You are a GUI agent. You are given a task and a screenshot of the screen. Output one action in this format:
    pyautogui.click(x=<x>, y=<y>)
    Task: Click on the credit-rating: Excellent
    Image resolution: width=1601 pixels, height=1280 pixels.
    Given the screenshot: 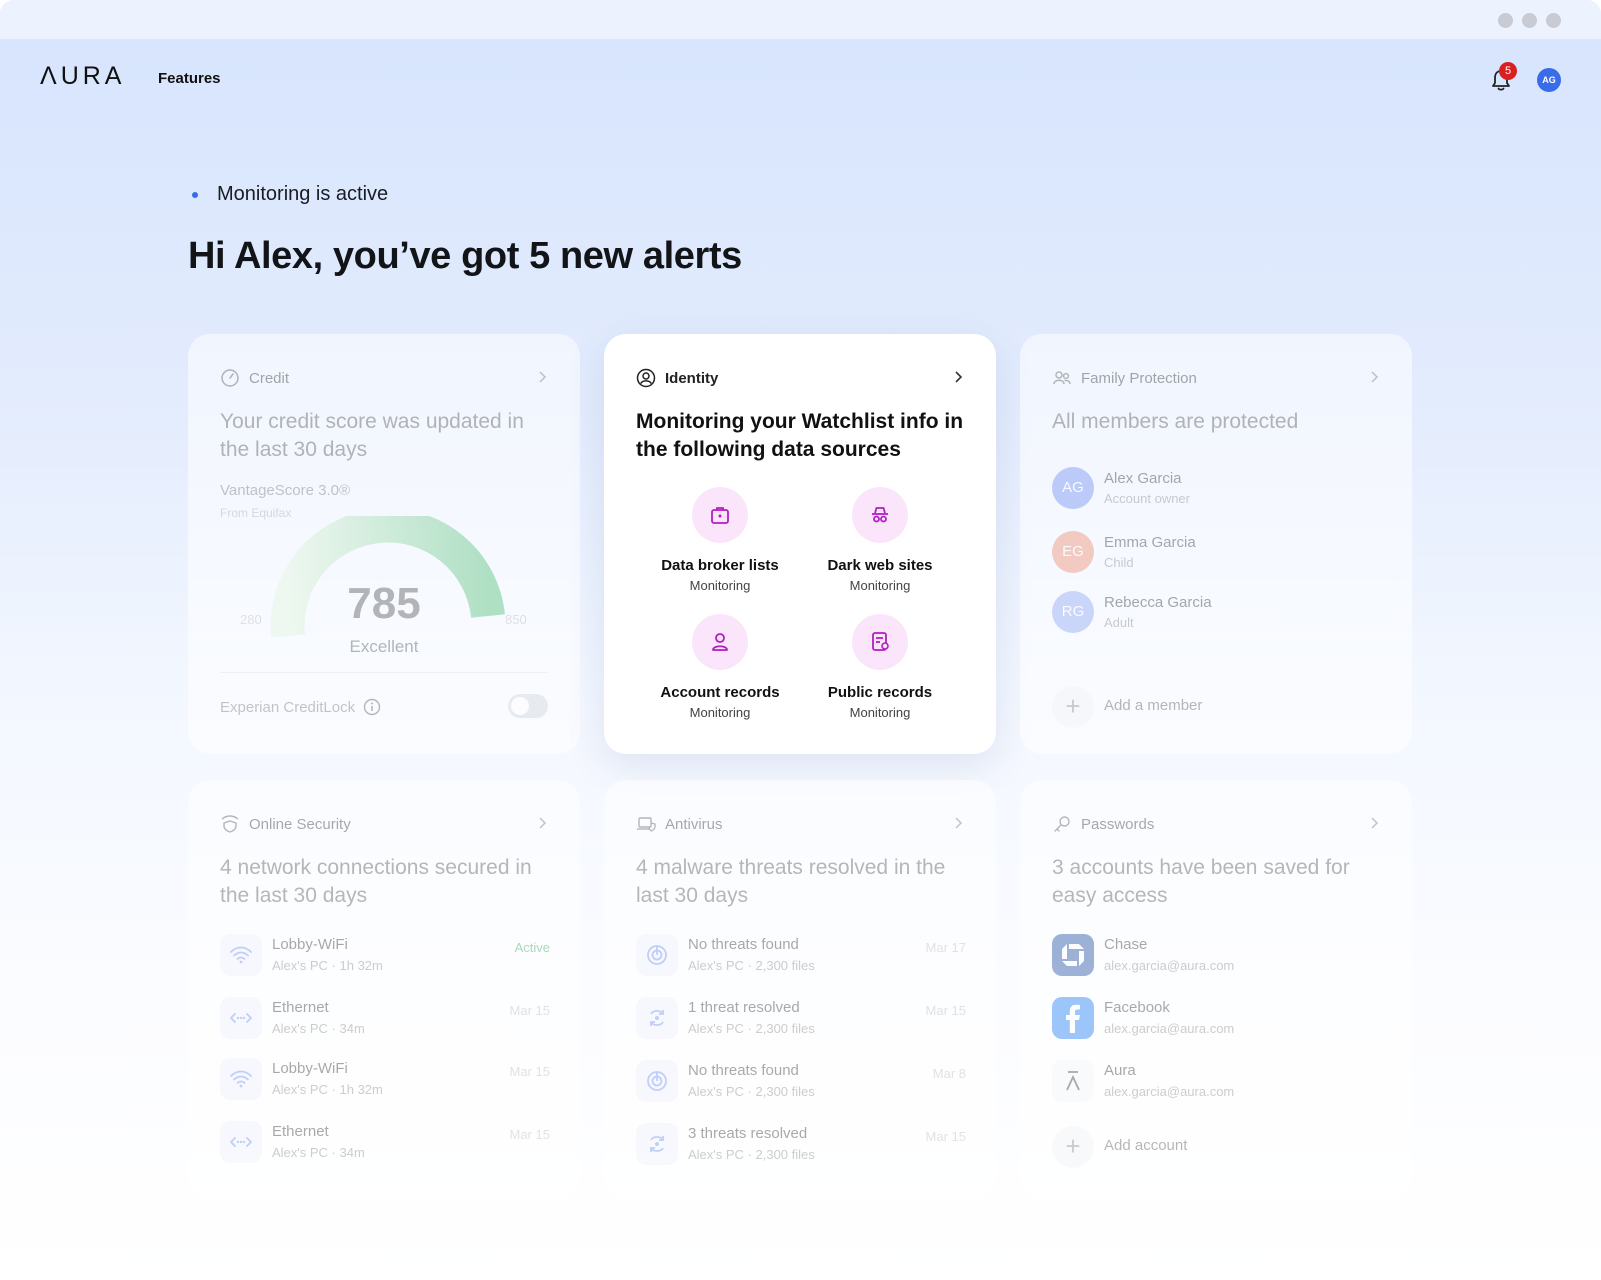 What is the action you would take?
    pyautogui.click(x=384, y=646)
    